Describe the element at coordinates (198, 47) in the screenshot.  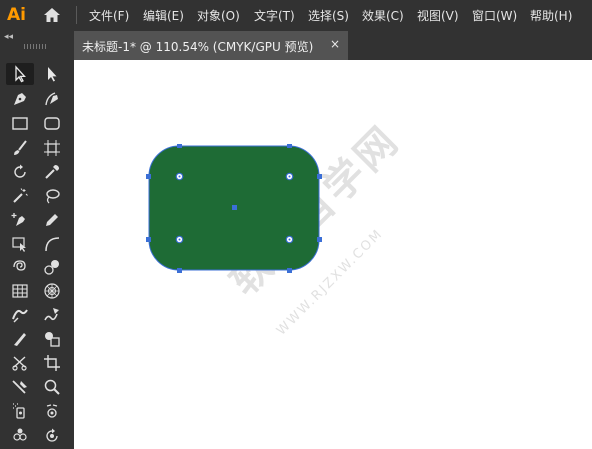
I see `document-tab-title: 未标题-1* @ 110.54% (CMYK/GPU 预览)` at that location.